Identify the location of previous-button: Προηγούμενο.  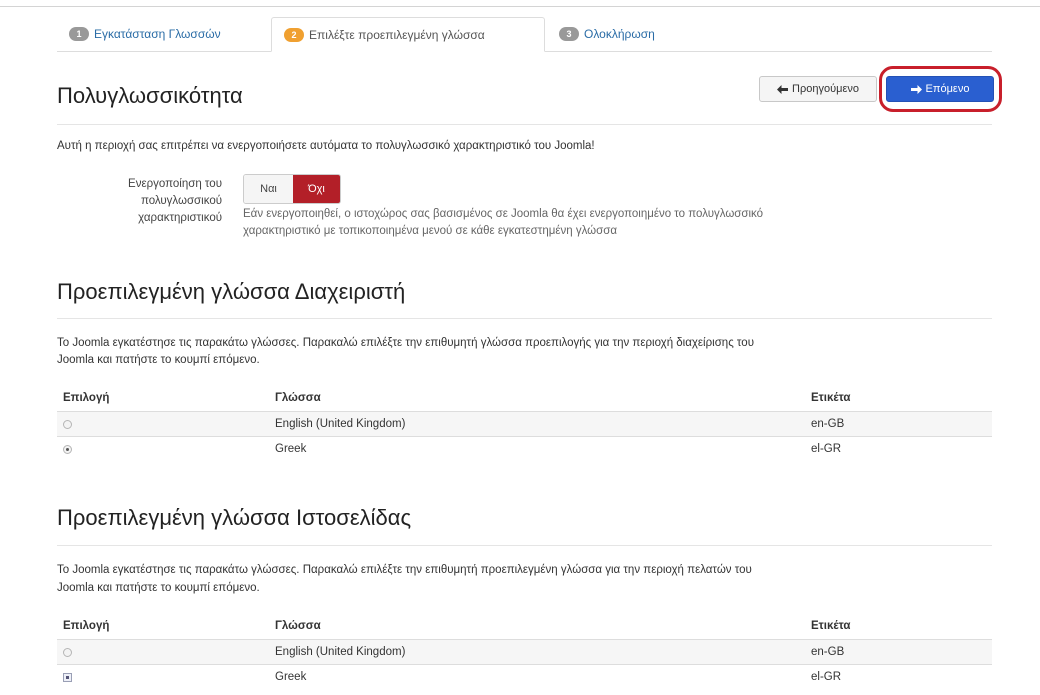
(818, 89).